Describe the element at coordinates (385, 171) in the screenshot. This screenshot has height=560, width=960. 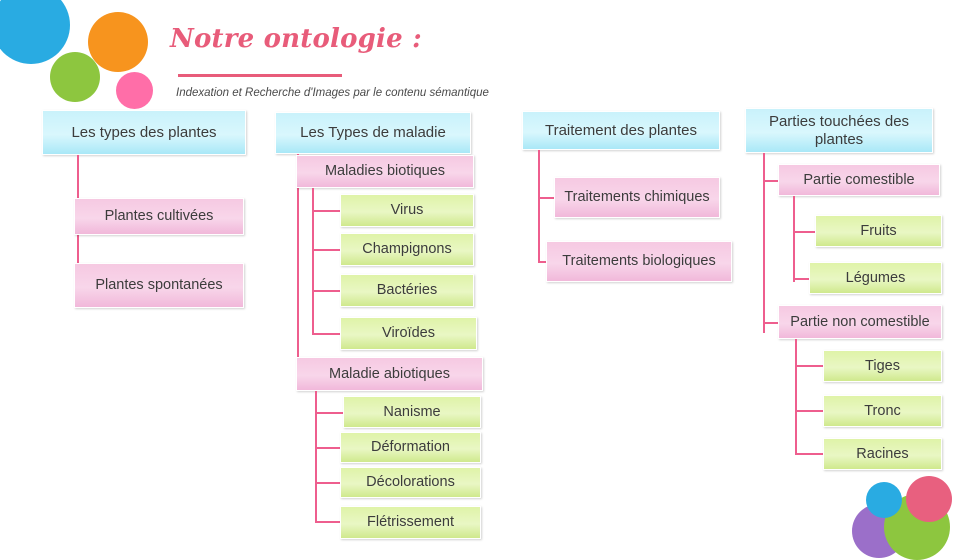
I see `node-maladies-biotiques: Maladies biotiques` at that location.